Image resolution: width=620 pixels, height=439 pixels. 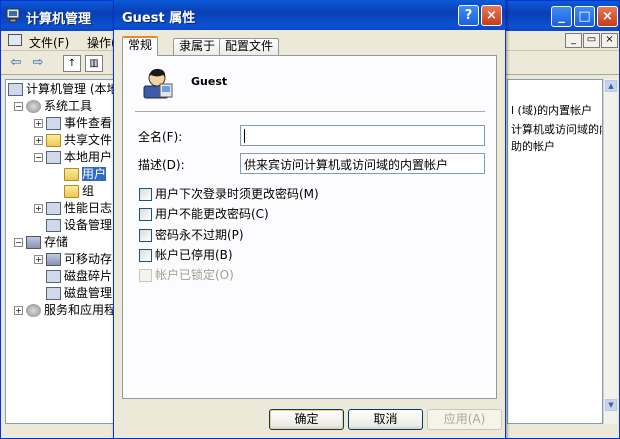 I want to click on tree-item: 磁盘管理, so click(x=79, y=293).